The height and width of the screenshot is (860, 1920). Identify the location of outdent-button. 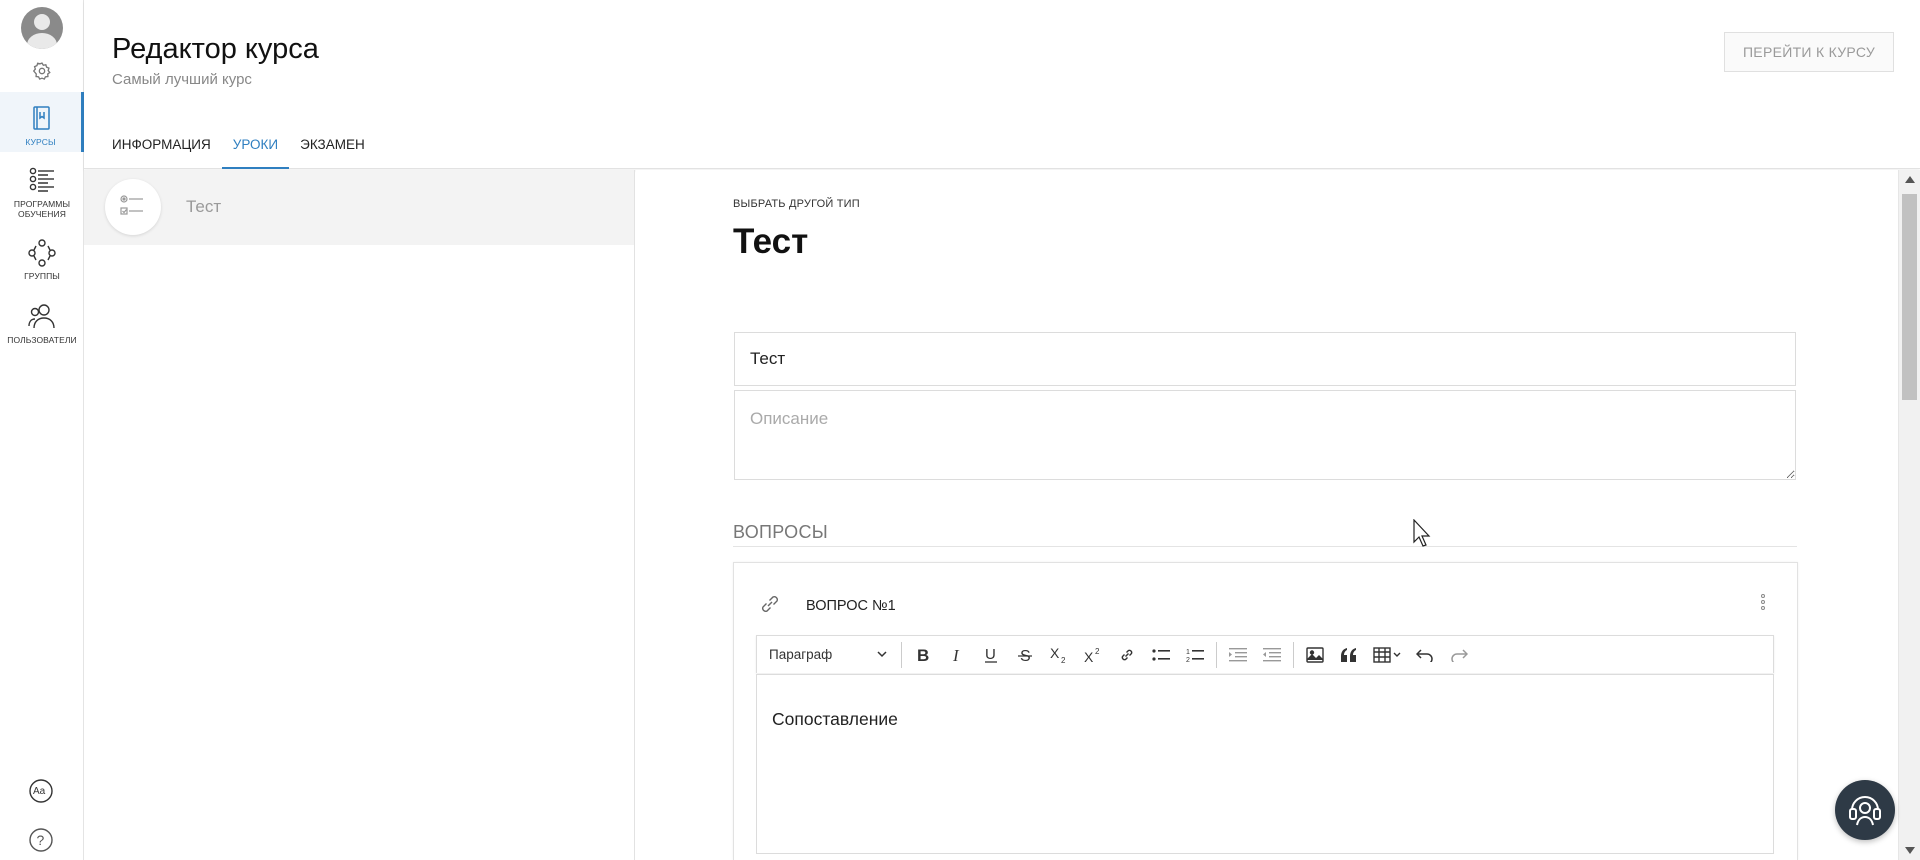
(1272, 655).